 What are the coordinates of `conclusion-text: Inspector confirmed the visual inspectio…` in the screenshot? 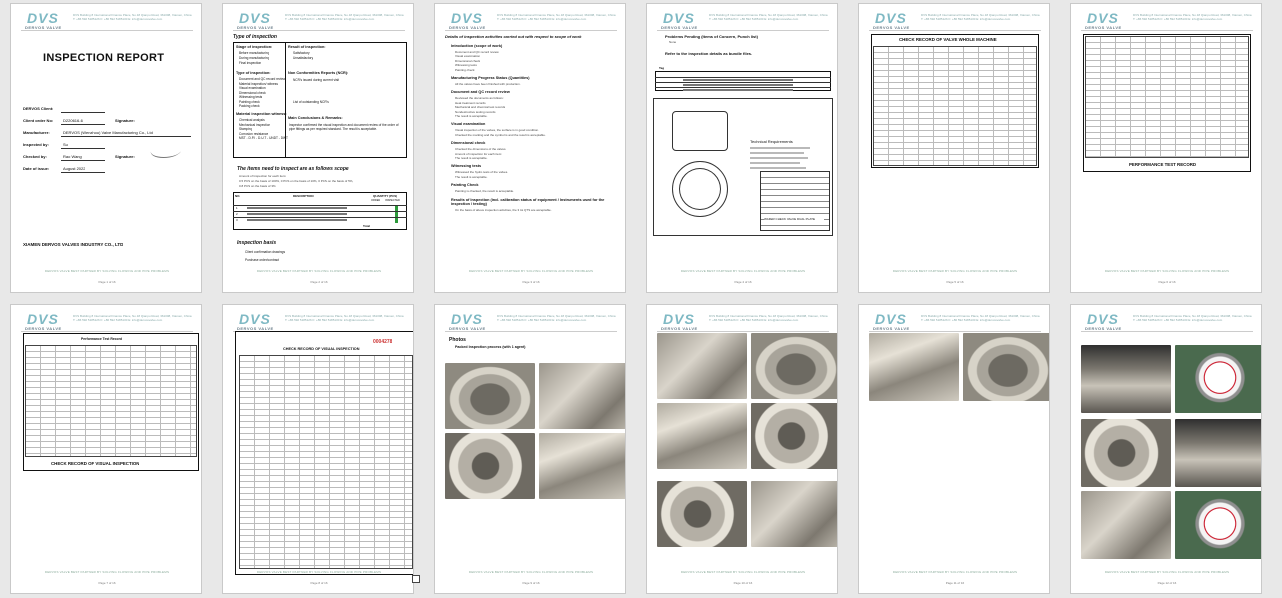 It's located at (344, 127).